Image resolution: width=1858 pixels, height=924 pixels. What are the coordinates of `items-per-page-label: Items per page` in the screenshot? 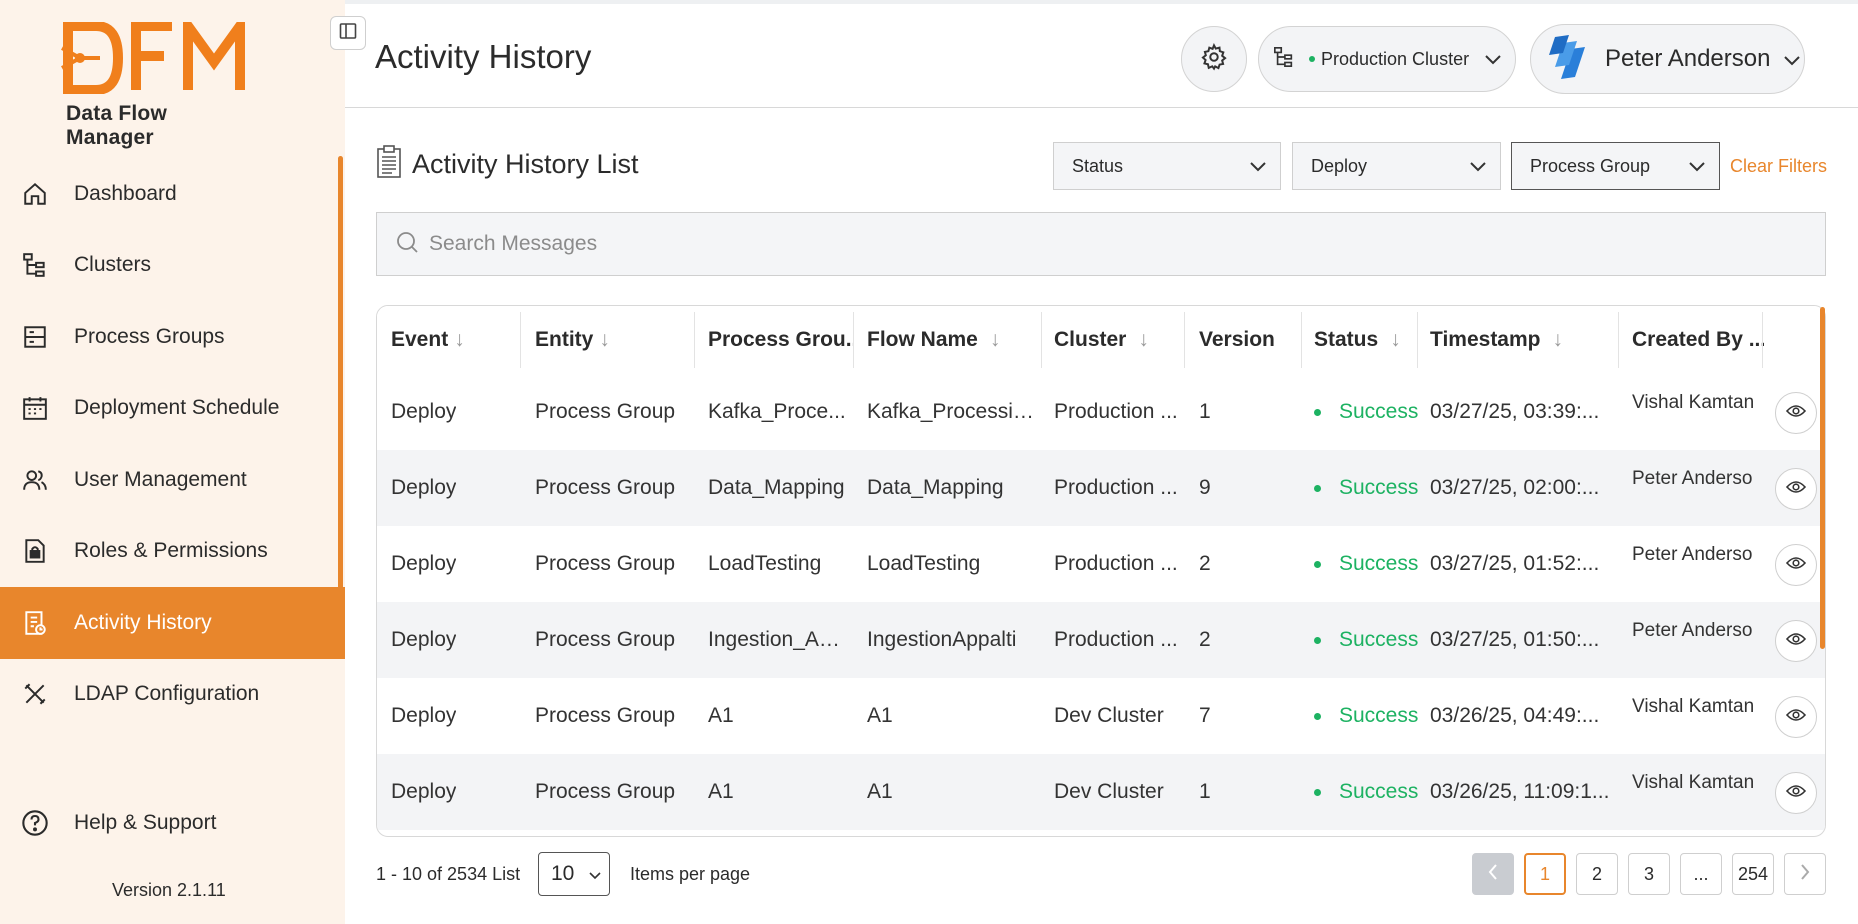 It's located at (690, 874).